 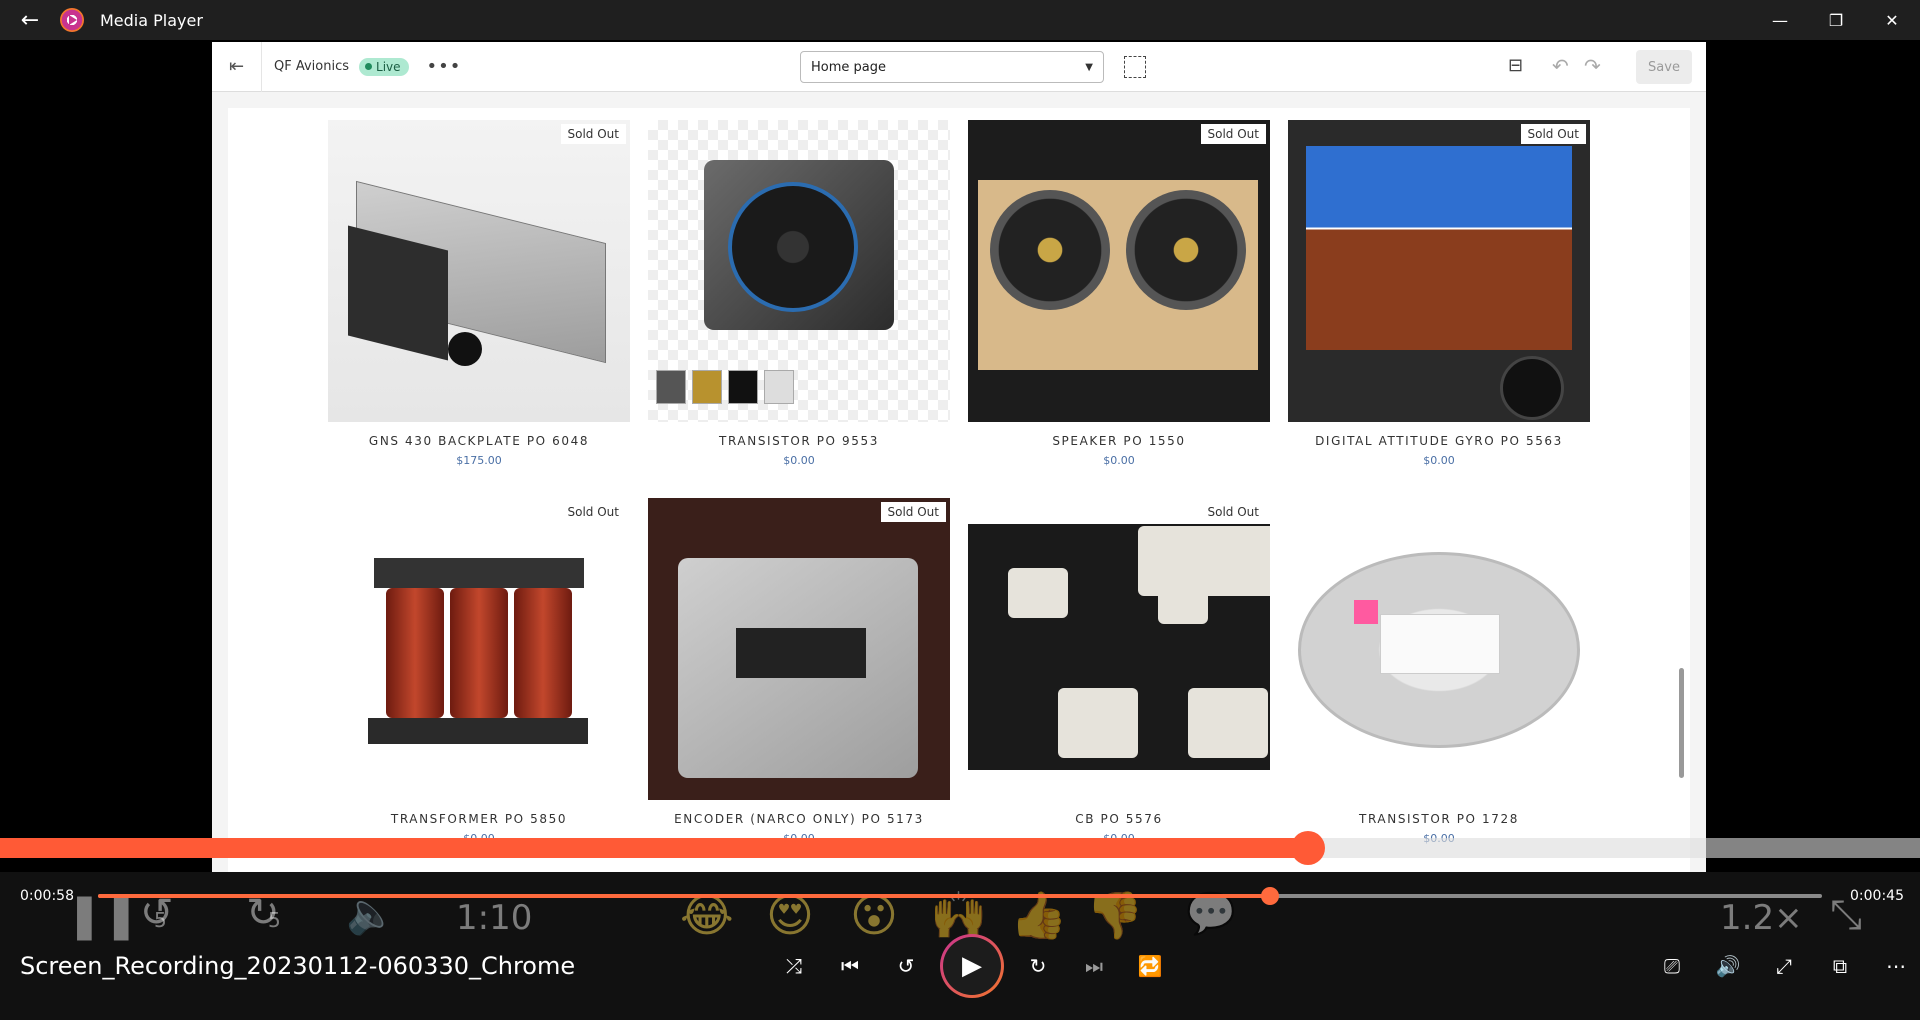 I want to click on product-name: ENCODER (NARCO ONLY) PO 5173, so click(x=799, y=819).